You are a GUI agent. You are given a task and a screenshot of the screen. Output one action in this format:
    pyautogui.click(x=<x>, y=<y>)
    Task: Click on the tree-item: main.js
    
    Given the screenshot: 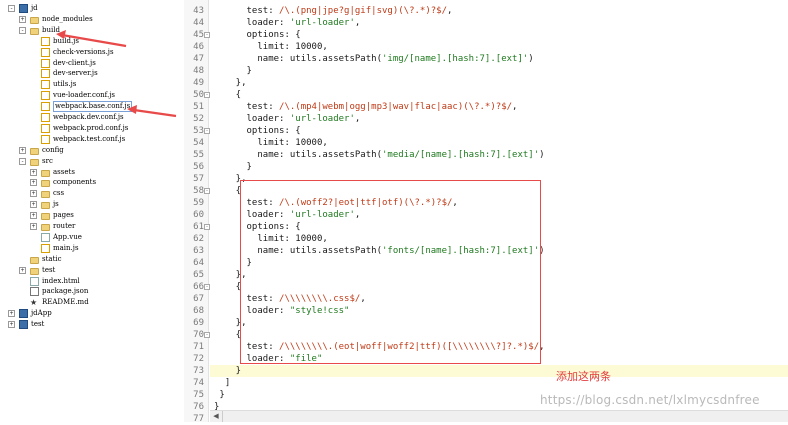 What is the action you would take?
    pyautogui.click(x=92, y=248)
    